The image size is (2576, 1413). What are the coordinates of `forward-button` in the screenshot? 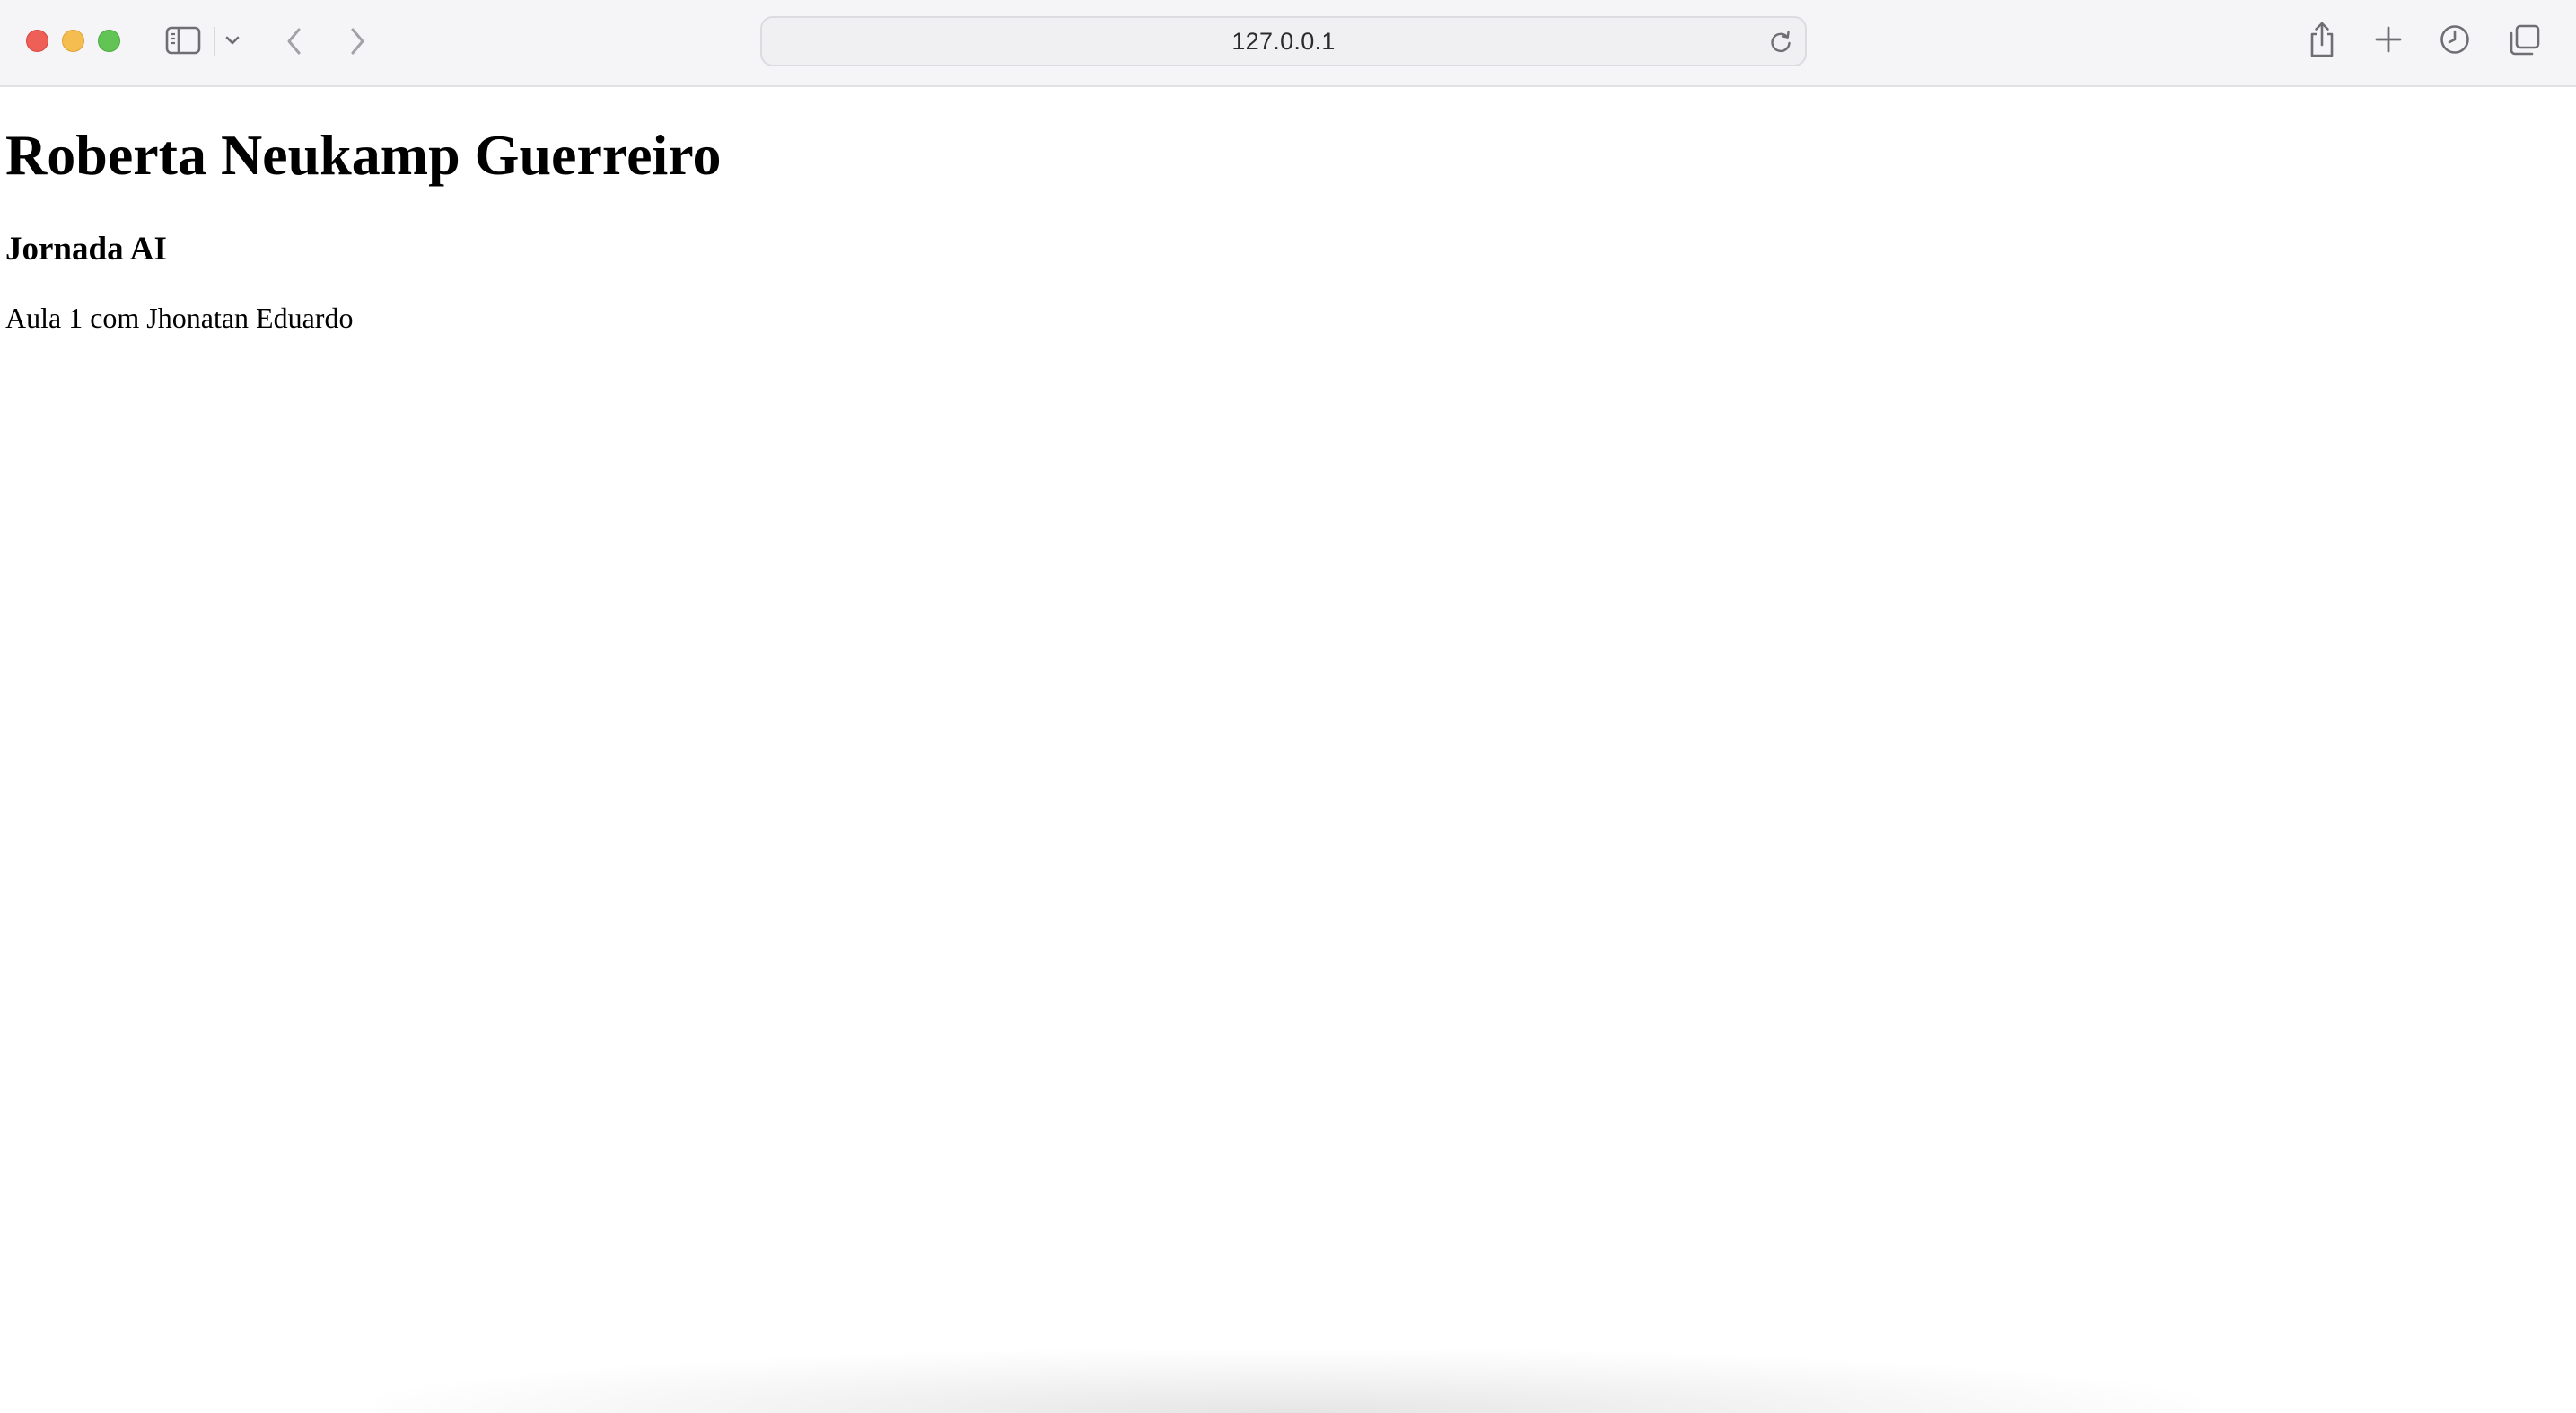 It's located at (357, 41).